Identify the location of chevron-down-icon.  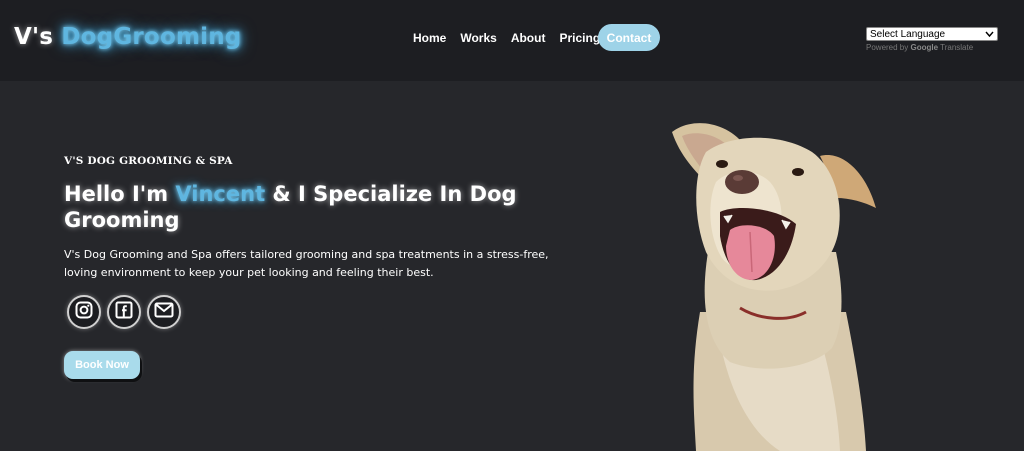
(989, 35).